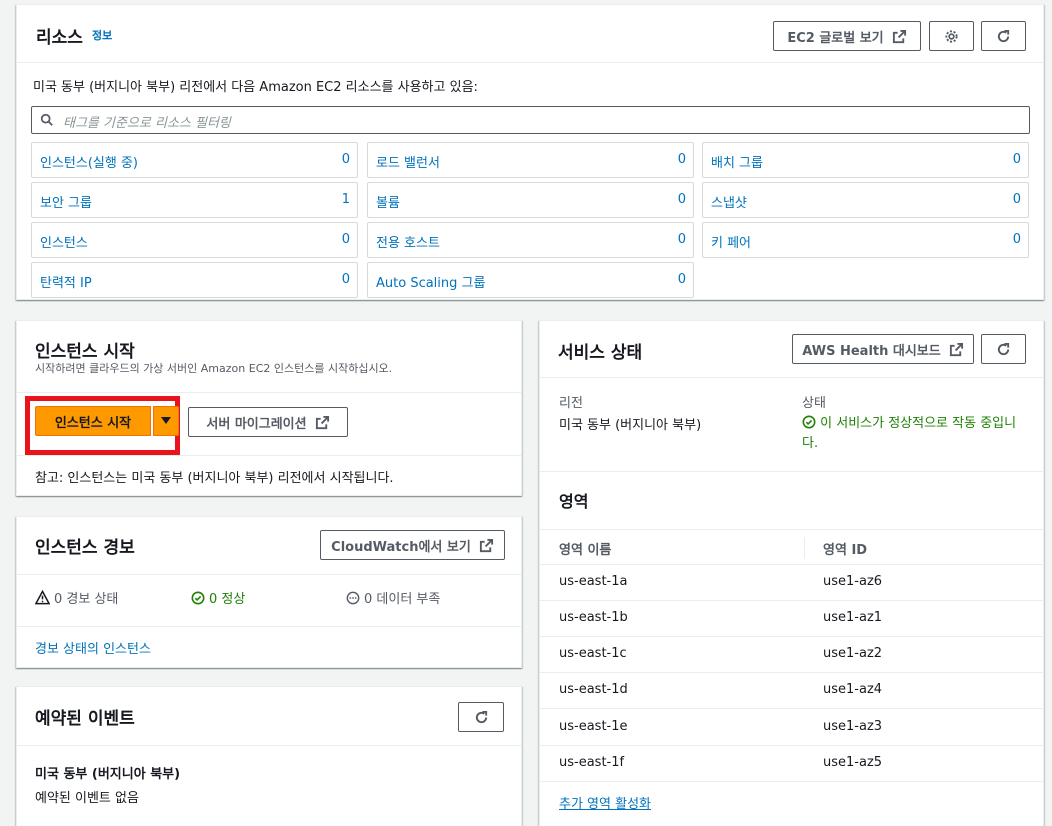 The width and height of the screenshot is (1052, 826). Describe the element at coordinates (585, 550) in the screenshot. I see `zones-col-name: 영역 이름` at that location.